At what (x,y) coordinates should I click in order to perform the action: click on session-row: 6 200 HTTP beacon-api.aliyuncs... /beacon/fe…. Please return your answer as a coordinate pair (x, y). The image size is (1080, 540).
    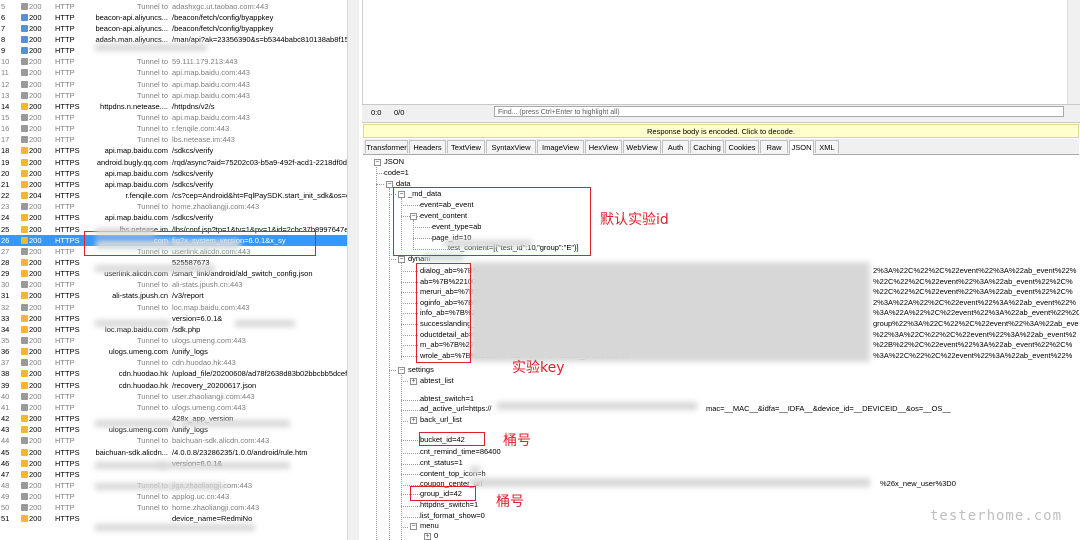
    Looking at the image, I should click on (173, 17).